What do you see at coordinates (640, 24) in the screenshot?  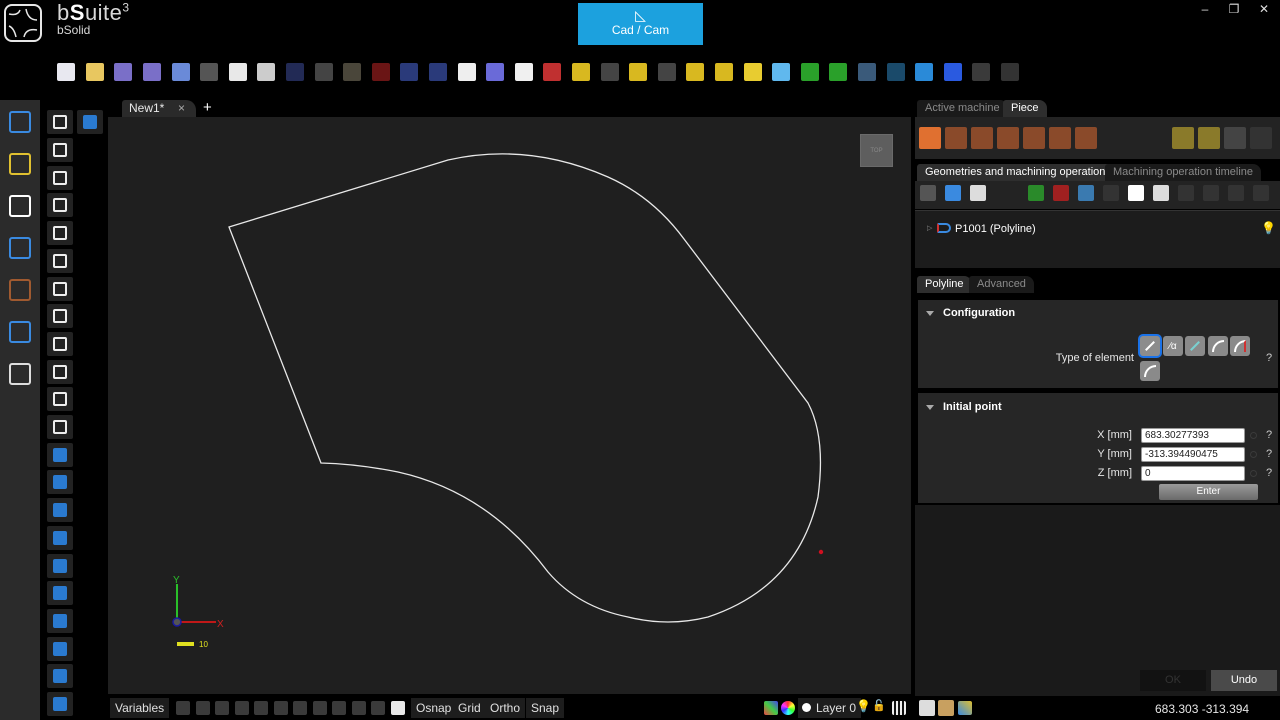 I see `cad-cam-mode-button: ◺ Cad / Cam` at bounding box center [640, 24].